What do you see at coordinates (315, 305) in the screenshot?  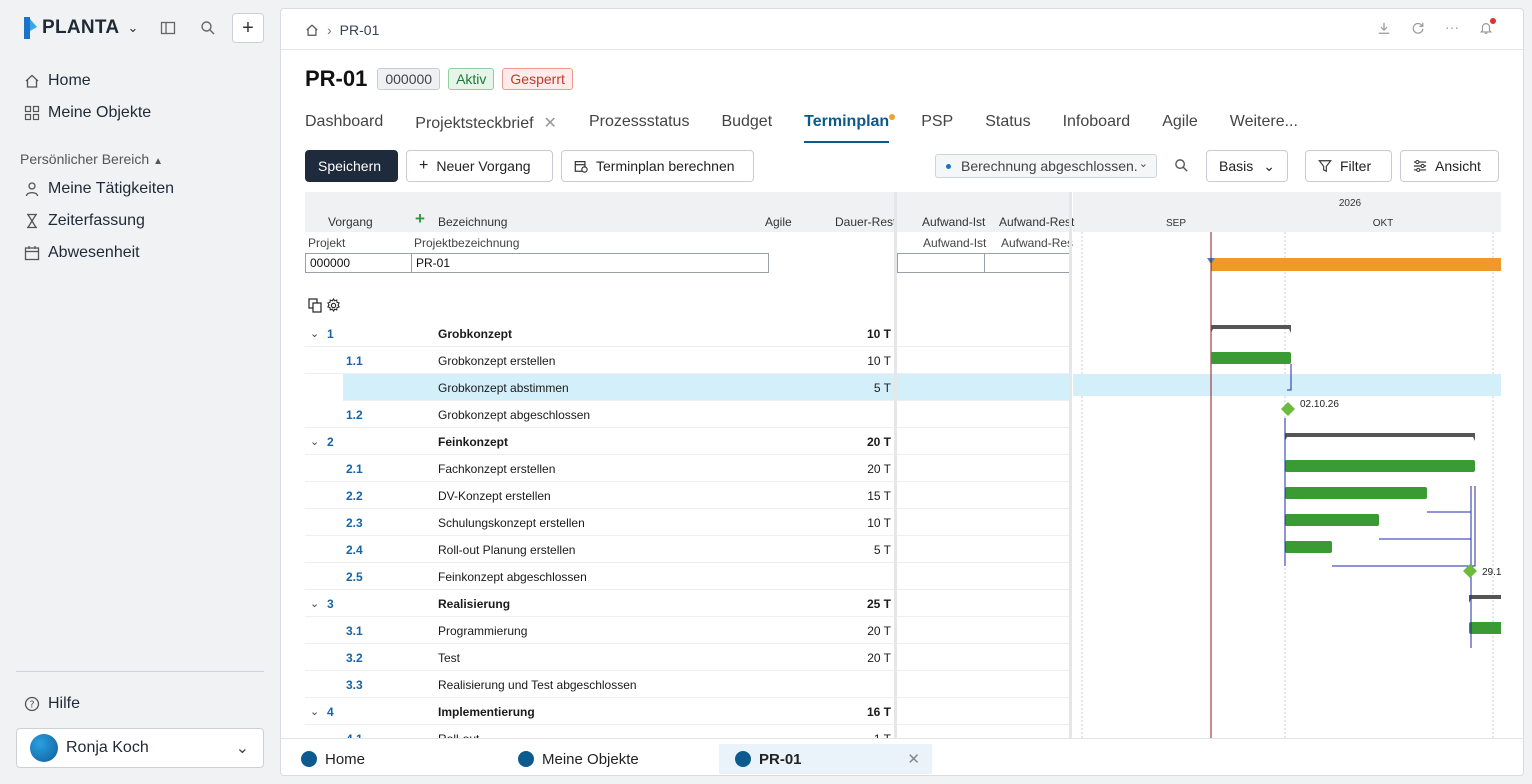 I see `copy-icon` at bounding box center [315, 305].